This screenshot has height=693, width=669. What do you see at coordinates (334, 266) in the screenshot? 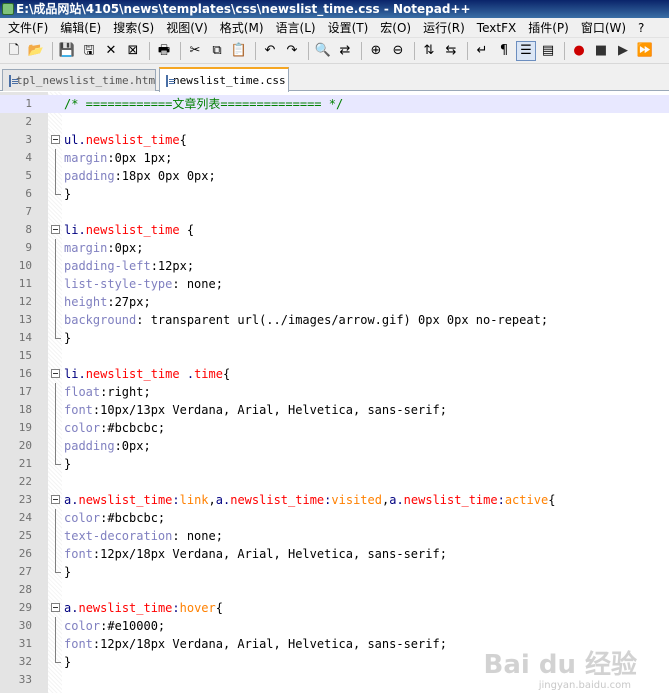
I see `code-line: 10 padding-left:12px;` at bounding box center [334, 266].